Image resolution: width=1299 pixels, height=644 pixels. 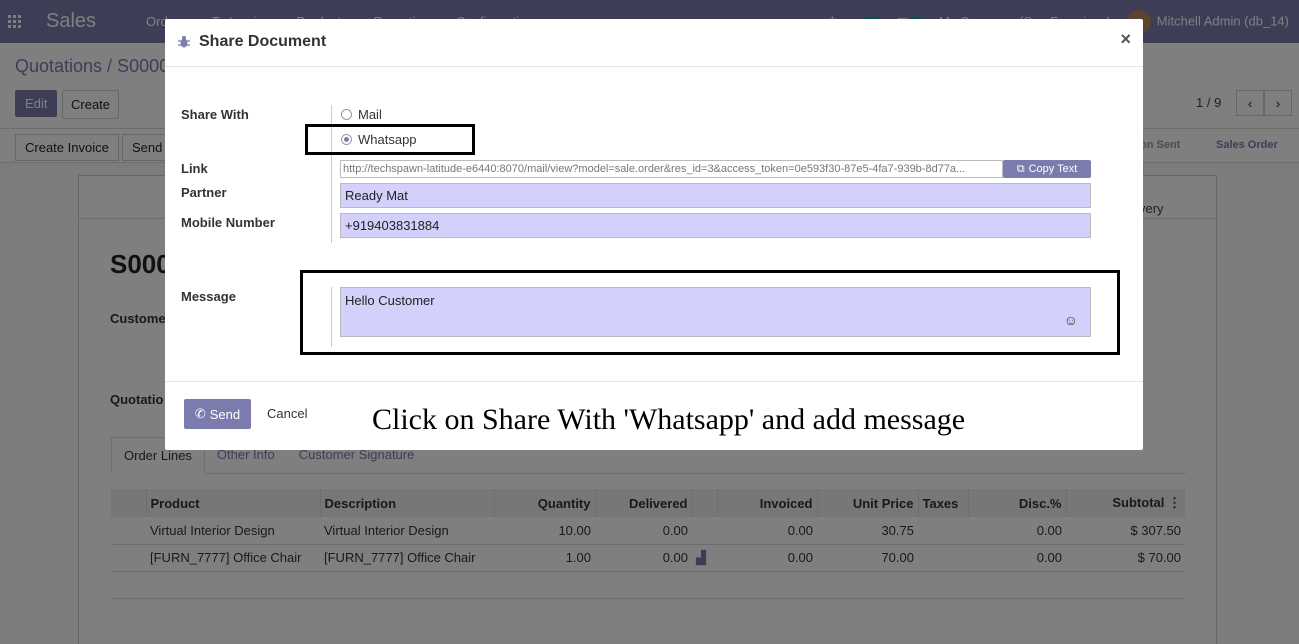 I want to click on send-button: ✆ Send, so click(x=217, y=414).